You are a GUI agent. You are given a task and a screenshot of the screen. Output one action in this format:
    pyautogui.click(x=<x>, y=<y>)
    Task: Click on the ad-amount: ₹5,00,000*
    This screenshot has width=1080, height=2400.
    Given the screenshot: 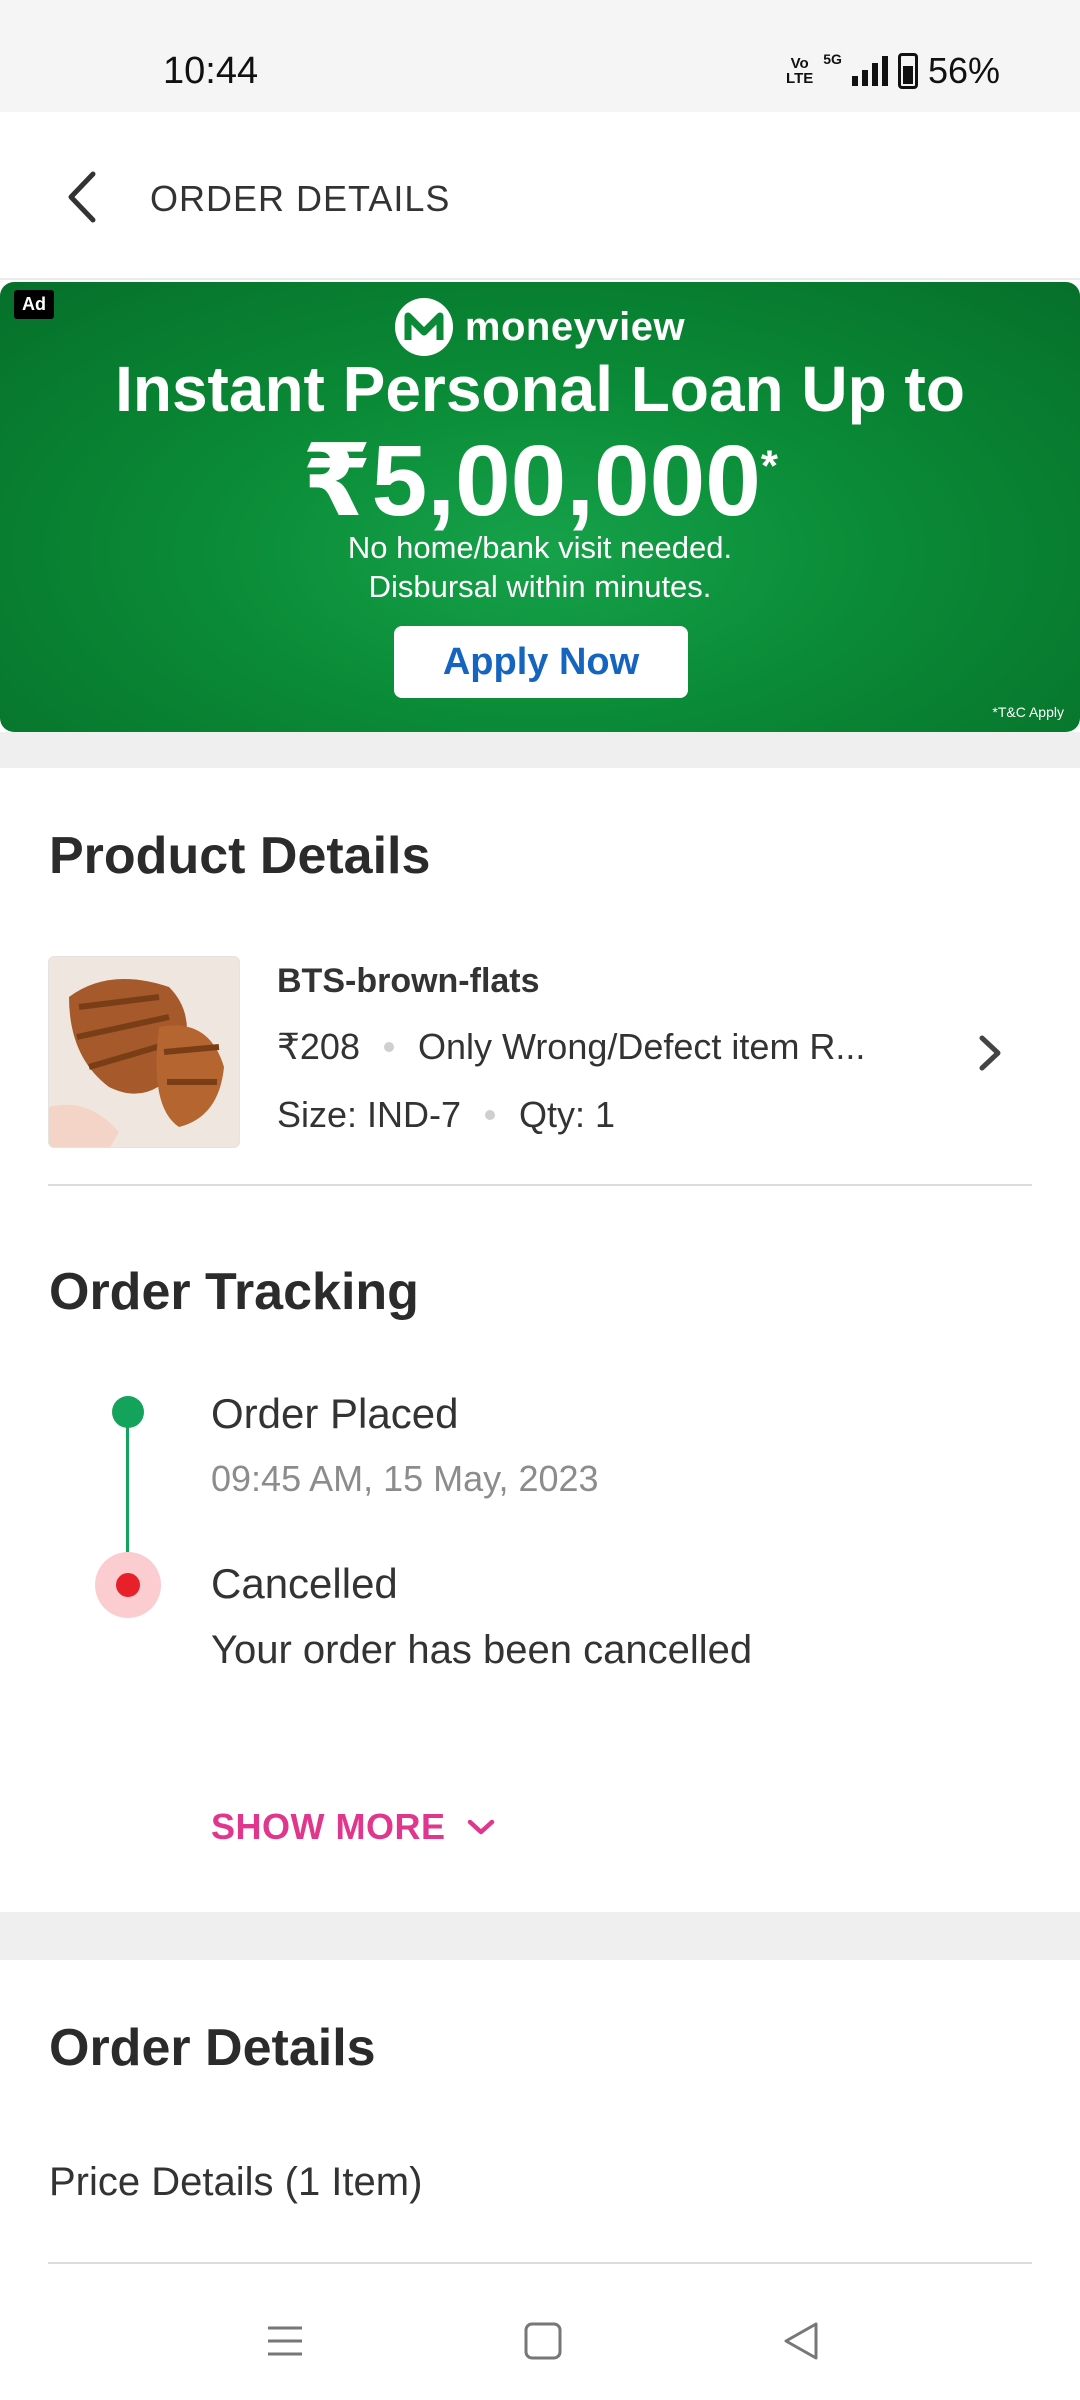 What is the action you would take?
    pyautogui.click(x=540, y=481)
    